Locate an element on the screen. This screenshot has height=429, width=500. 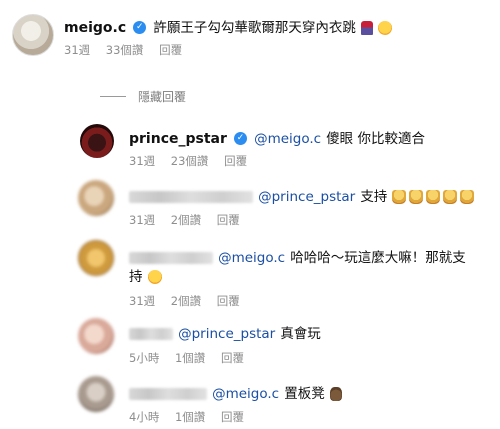
pointing-hand-emoji-icon is located at coordinates (335, 393).